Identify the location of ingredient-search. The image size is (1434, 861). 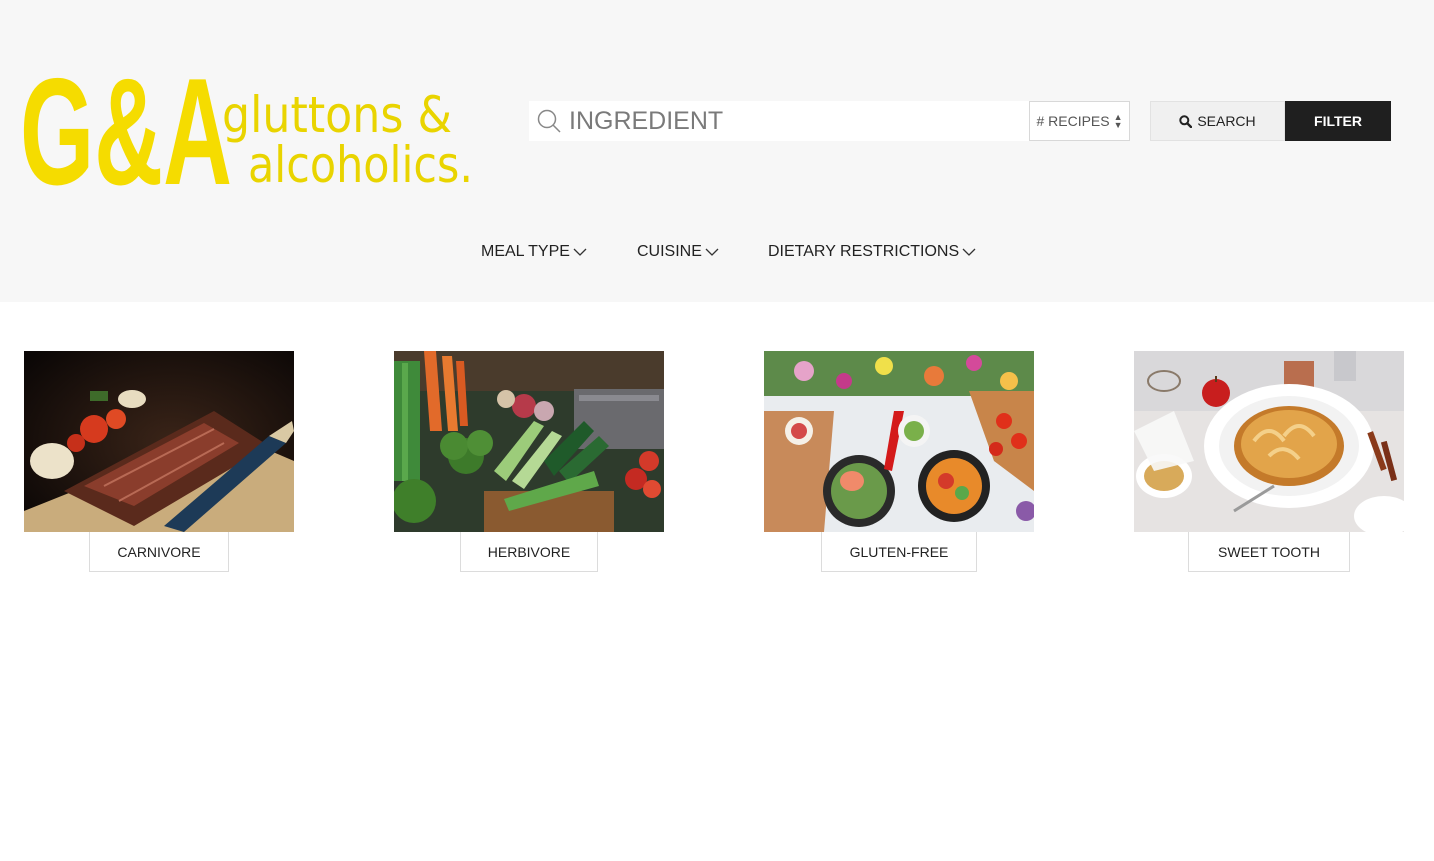
(779, 121).